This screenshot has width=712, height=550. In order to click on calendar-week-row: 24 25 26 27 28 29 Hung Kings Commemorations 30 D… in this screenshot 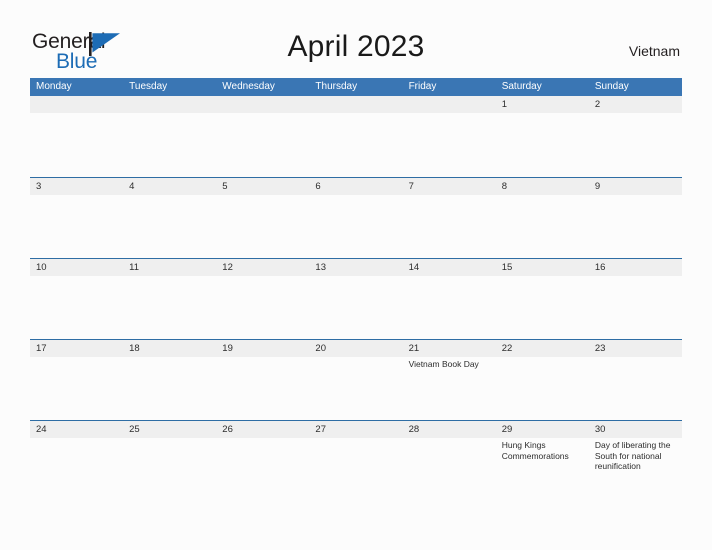, I will do `click(356, 460)`.